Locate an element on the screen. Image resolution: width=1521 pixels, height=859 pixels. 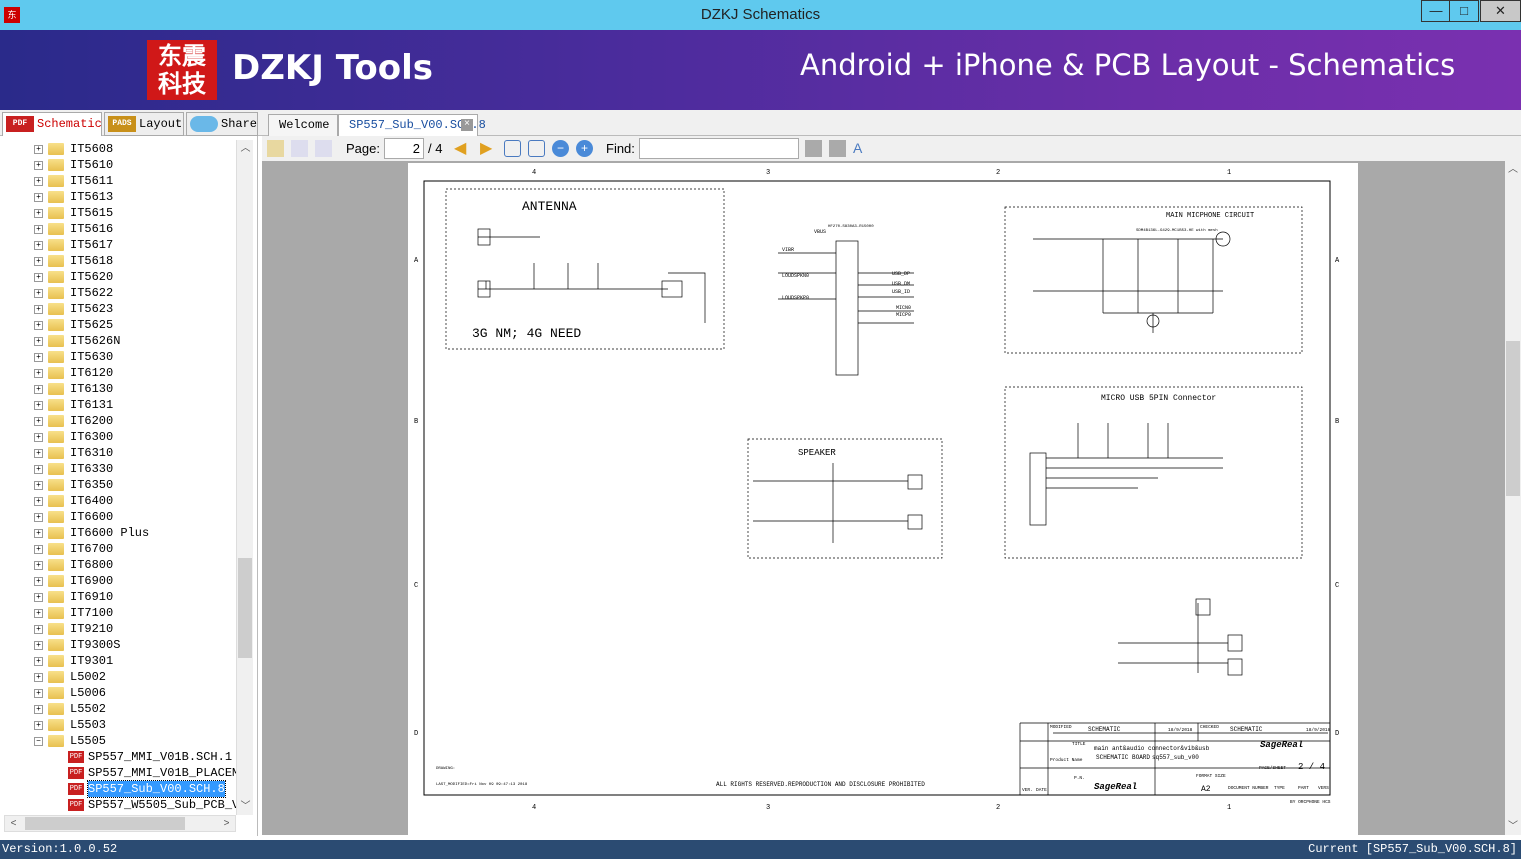
tree-file-item: PDF SP557_MMI_V01B.SCH.1 is located at coordinates (152, 757).